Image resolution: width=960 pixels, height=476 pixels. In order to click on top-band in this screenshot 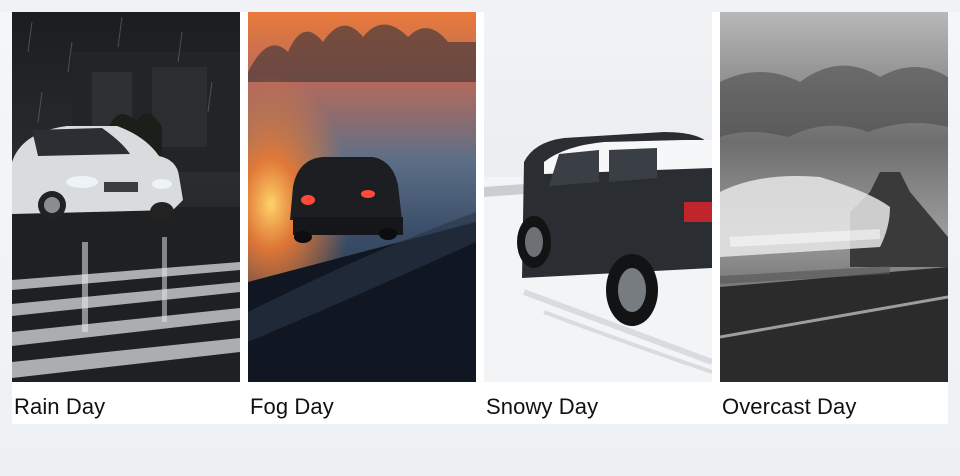, I will do `click(480, 6)`.